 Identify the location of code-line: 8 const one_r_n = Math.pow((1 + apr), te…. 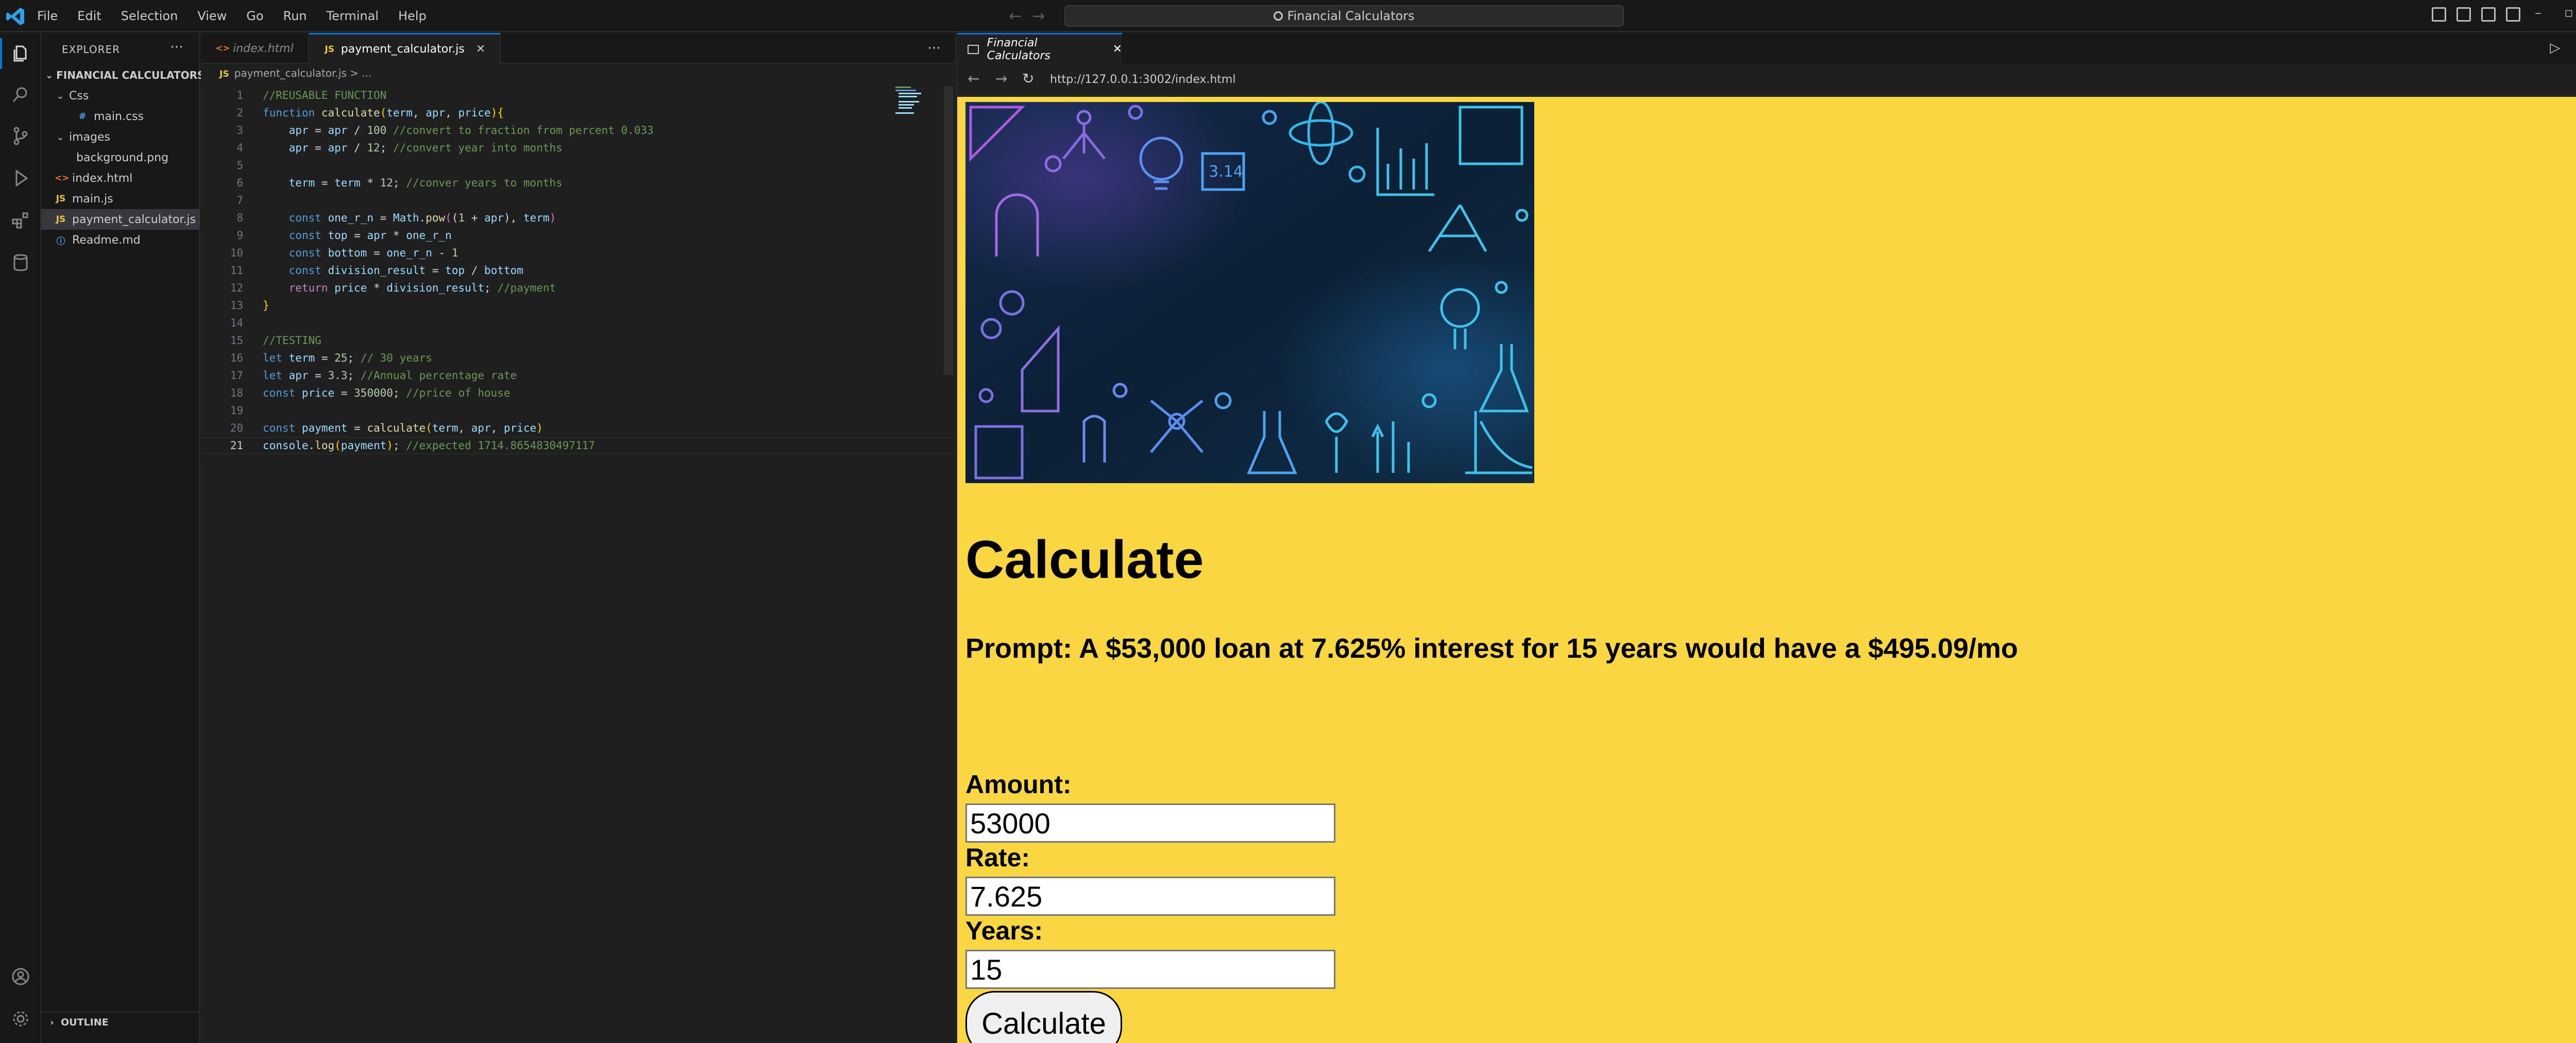
(577, 218).